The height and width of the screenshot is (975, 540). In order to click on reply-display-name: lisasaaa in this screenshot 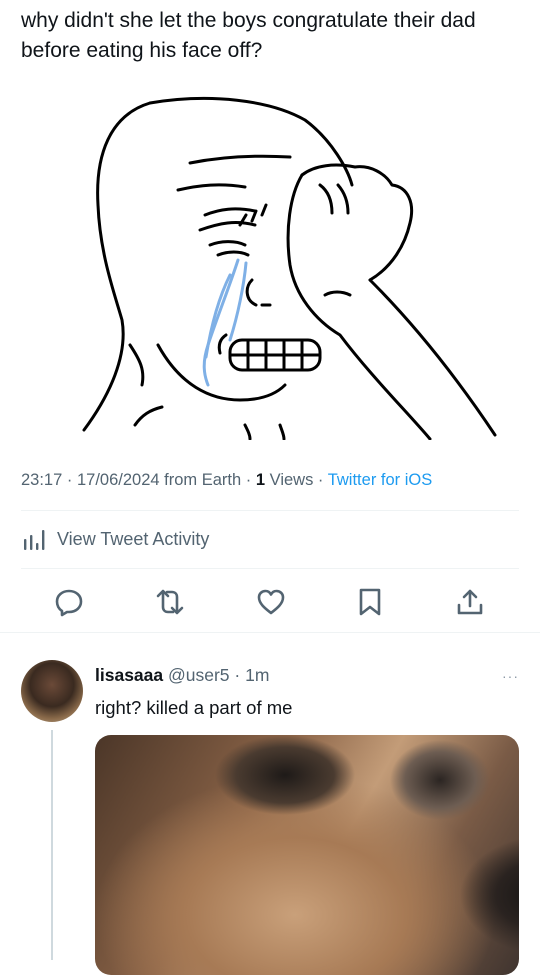, I will do `click(129, 675)`.